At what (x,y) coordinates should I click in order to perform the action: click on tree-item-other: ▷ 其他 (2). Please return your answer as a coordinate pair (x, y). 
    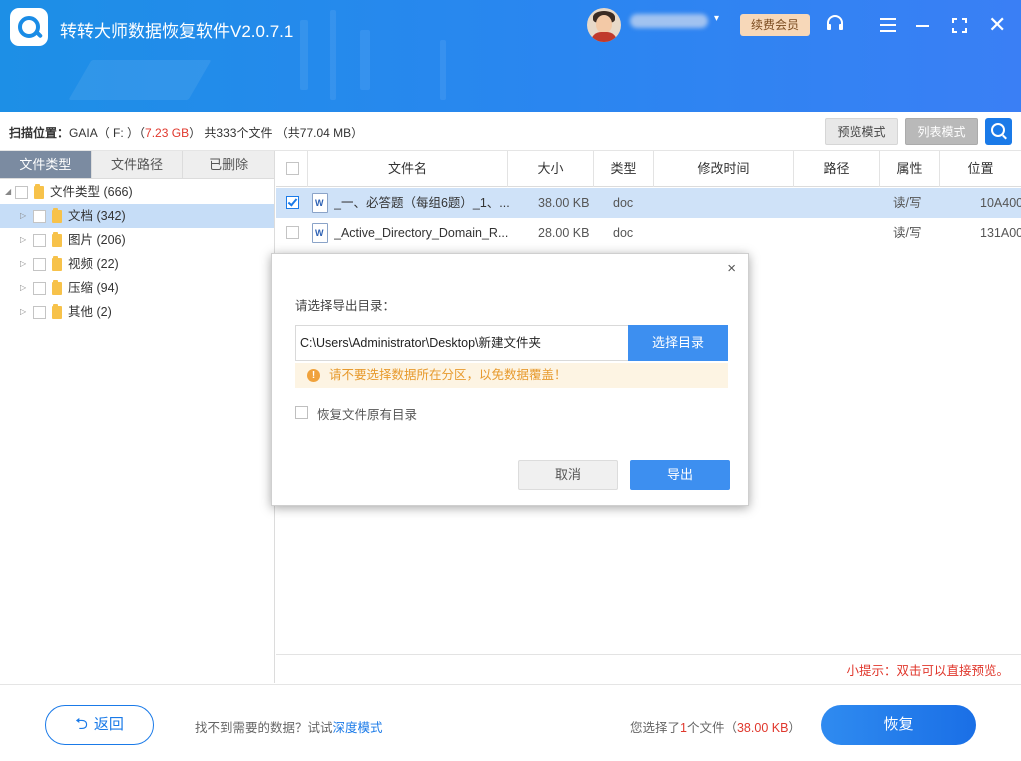
    Looking at the image, I should click on (137, 312).